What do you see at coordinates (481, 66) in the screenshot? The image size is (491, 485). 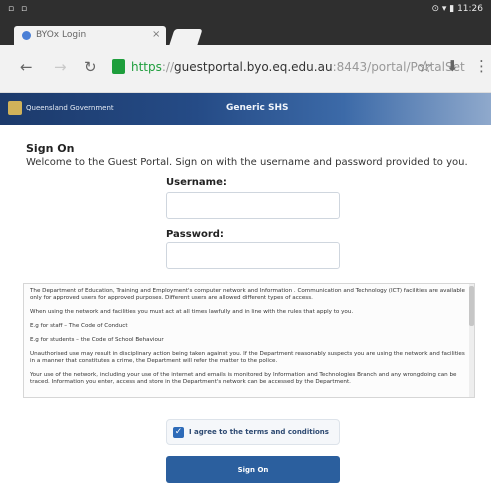 I see `overflow-menu-icon: ⋮` at bounding box center [481, 66].